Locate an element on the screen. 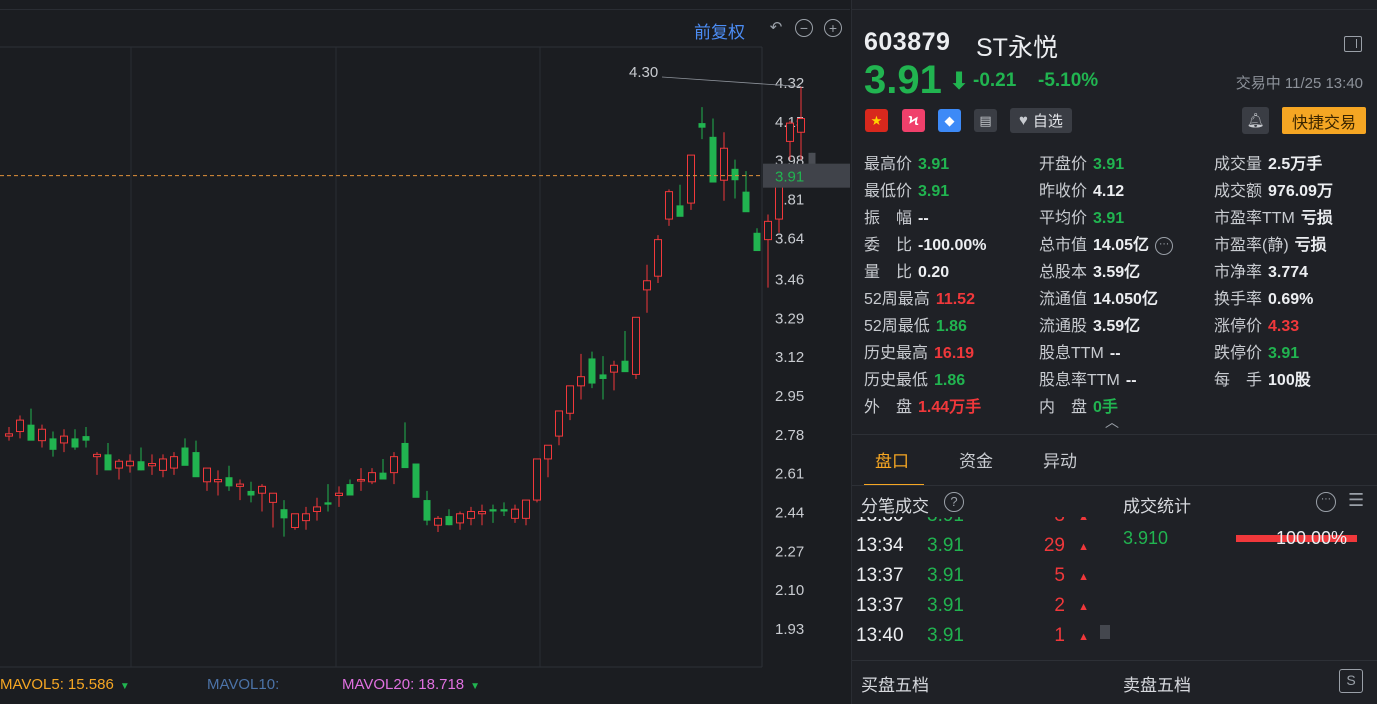 The height and width of the screenshot is (704, 1377). stat-value: 100股 is located at coordinates (1289, 380).